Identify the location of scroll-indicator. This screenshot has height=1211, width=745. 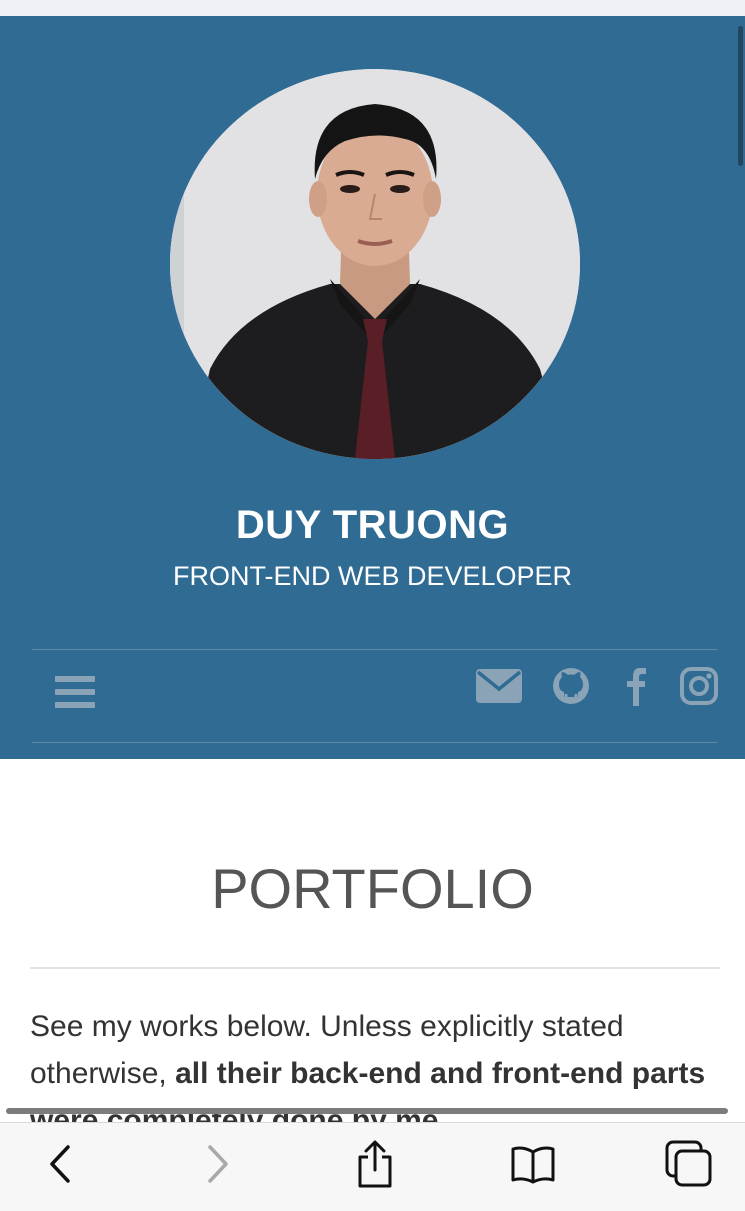
(367, 1111).